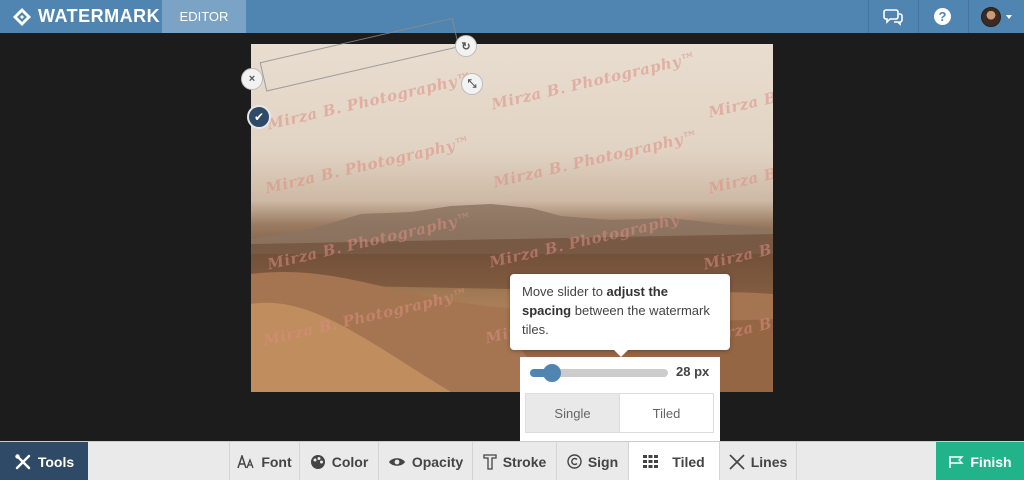 This screenshot has height=480, width=1024. I want to click on spacing-panel: 28 px Single Tiled, so click(620, 399).